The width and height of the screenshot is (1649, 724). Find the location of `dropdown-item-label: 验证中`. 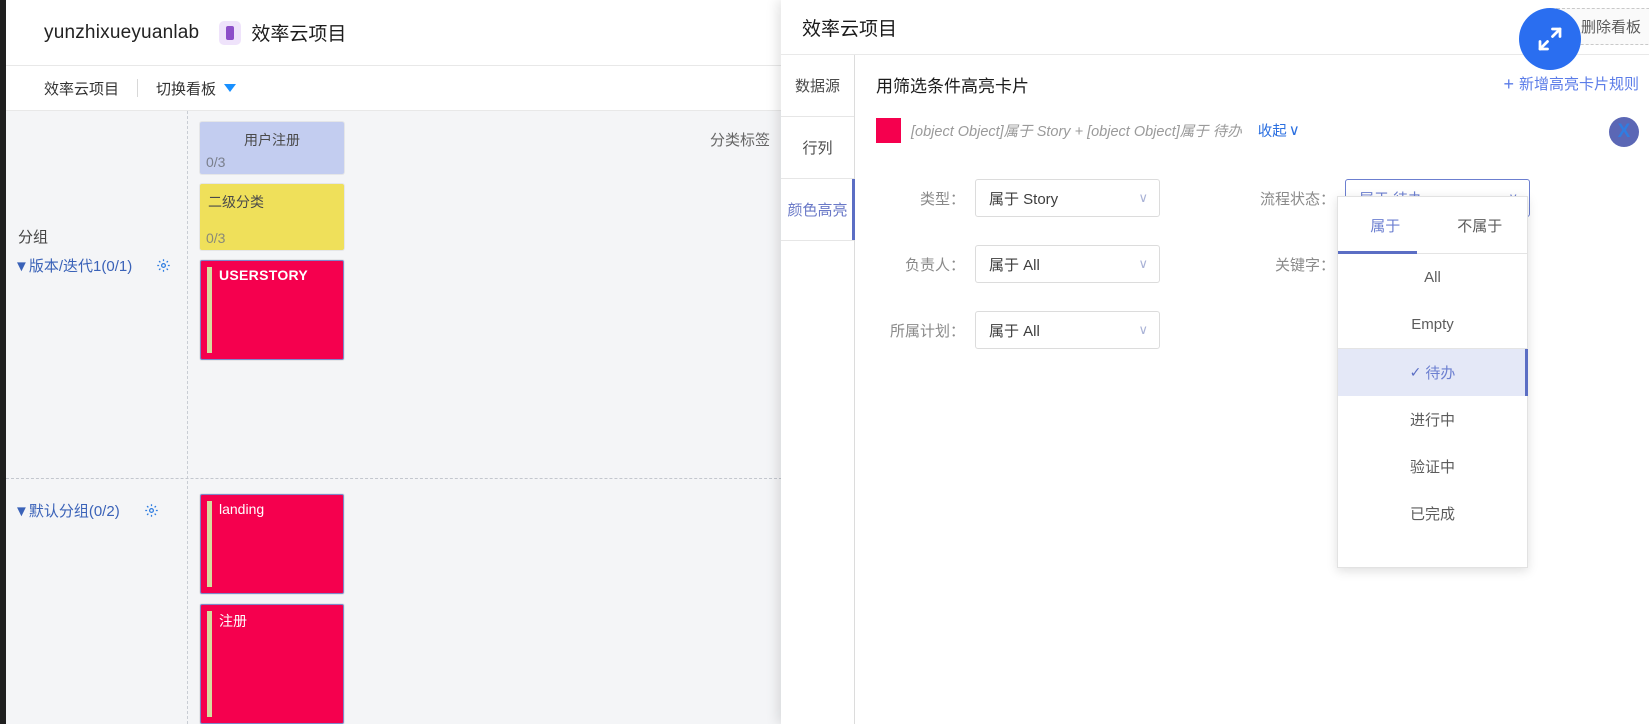

dropdown-item-label: 验证中 is located at coordinates (1432, 467).